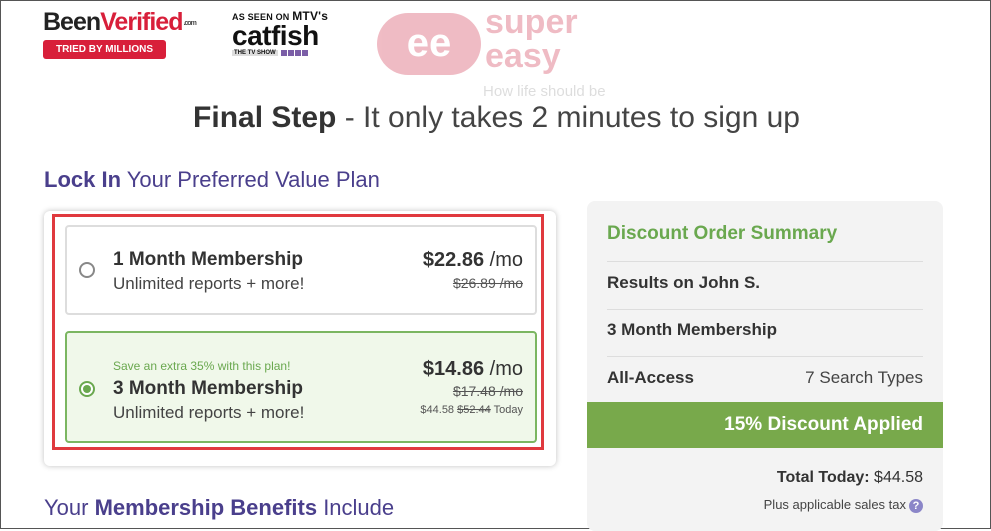 This screenshot has height=531, width=991. What do you see at coordinates (755, 505) in the screenshot?
I see `sales-tax-note: Plus applicable sales tax?` at bounding box center [755, 505].